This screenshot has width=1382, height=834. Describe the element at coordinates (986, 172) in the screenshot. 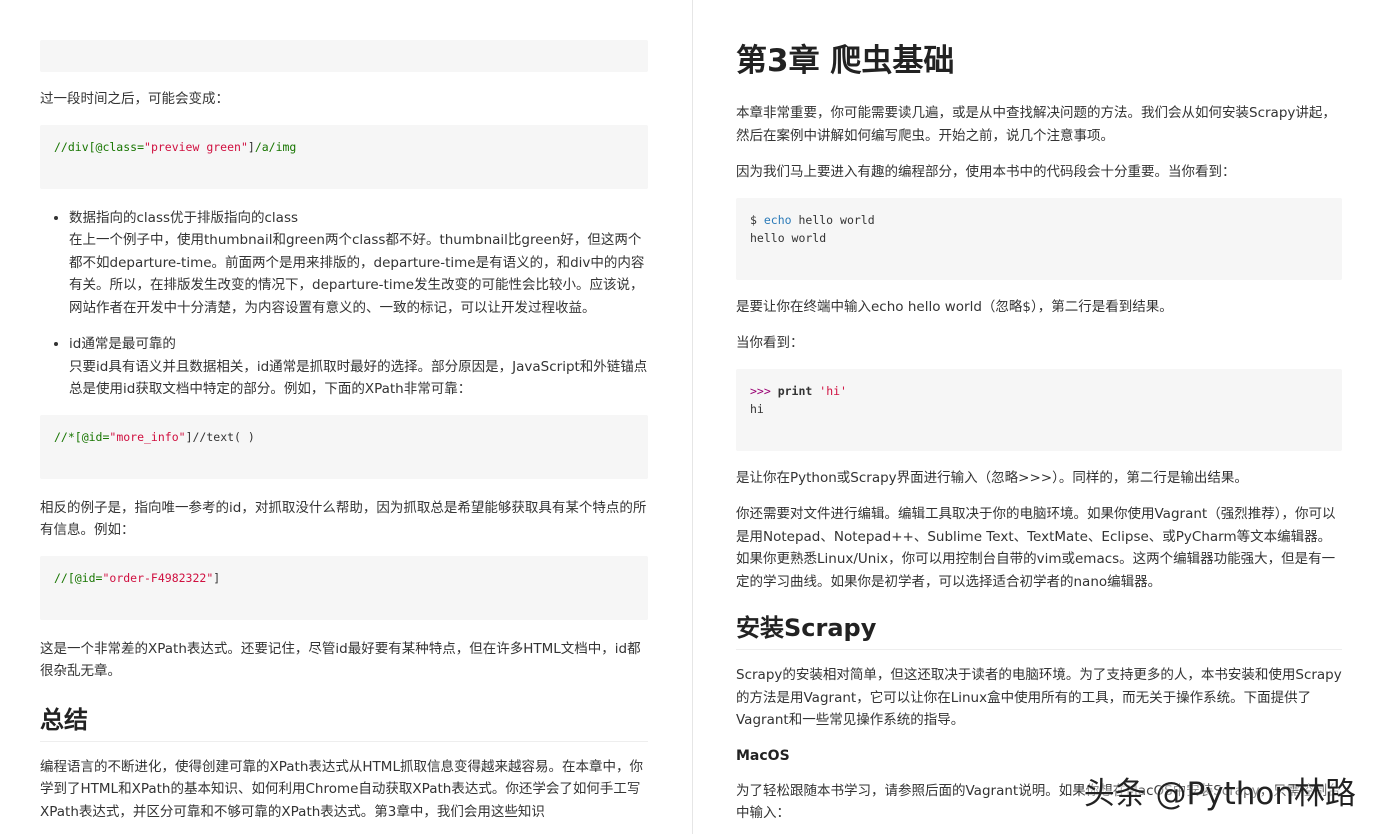

I see `paragraph: 因为我们马上要进入有趣的编程部分，使用本书中的代码段会十分重要。当你看到：` at that location.